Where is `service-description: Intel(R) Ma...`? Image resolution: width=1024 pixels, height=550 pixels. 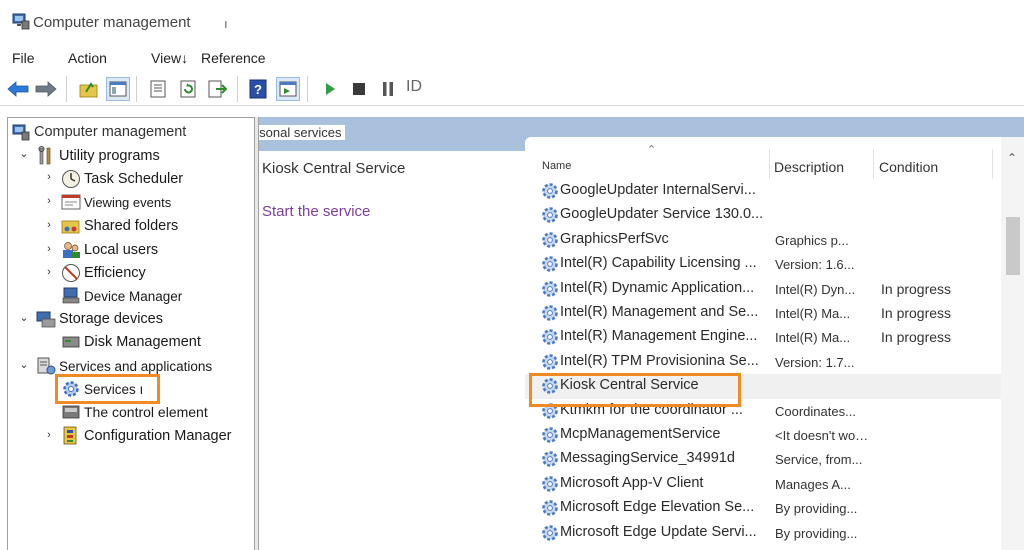 service-description: Intel(R) Ma... is located at coordinates (813, 313).